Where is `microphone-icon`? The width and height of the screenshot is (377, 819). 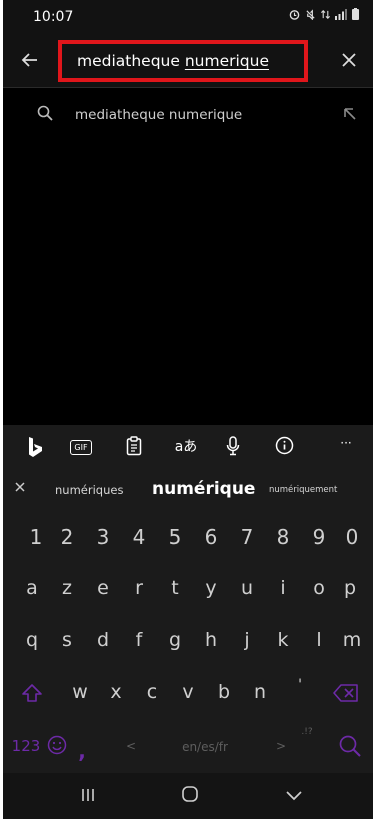
microphone-icon is located at coordinates (233, 448).